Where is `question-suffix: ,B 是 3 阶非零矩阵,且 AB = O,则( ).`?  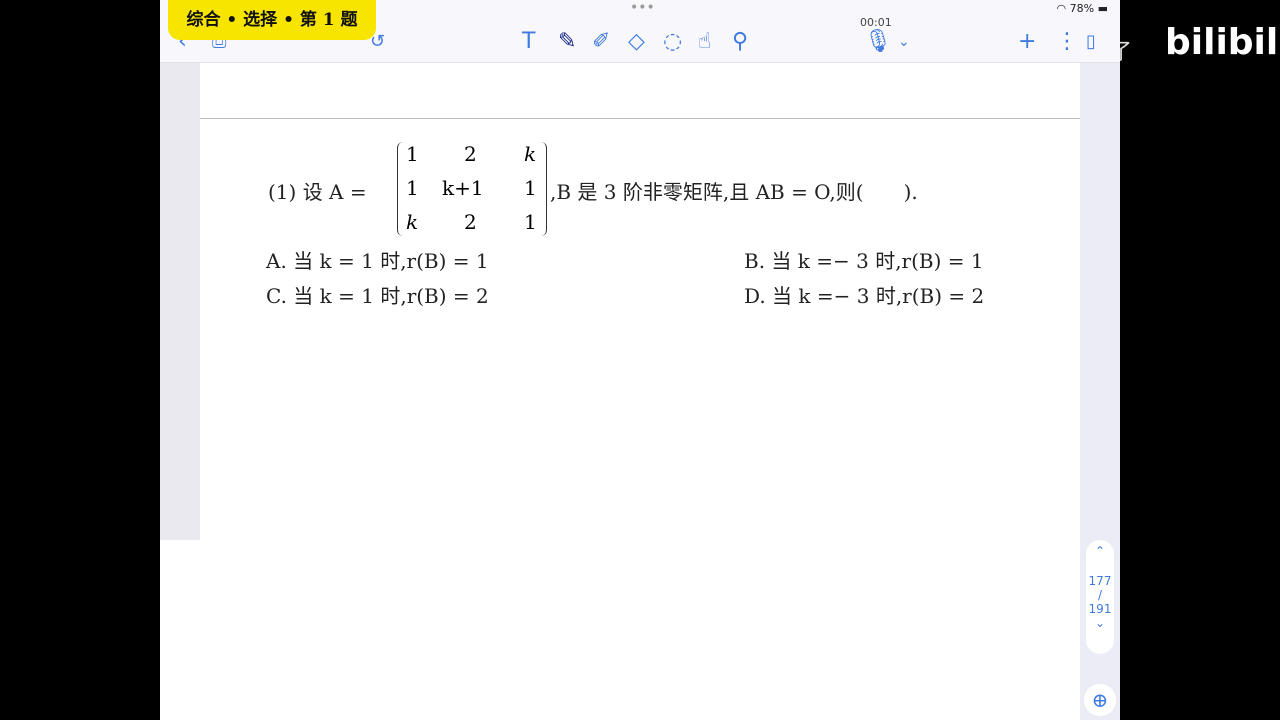 question-suffix: ,B 是 3 阶非零矩阵,且 AB = O,则( ). is located at coordinates (734, 192).